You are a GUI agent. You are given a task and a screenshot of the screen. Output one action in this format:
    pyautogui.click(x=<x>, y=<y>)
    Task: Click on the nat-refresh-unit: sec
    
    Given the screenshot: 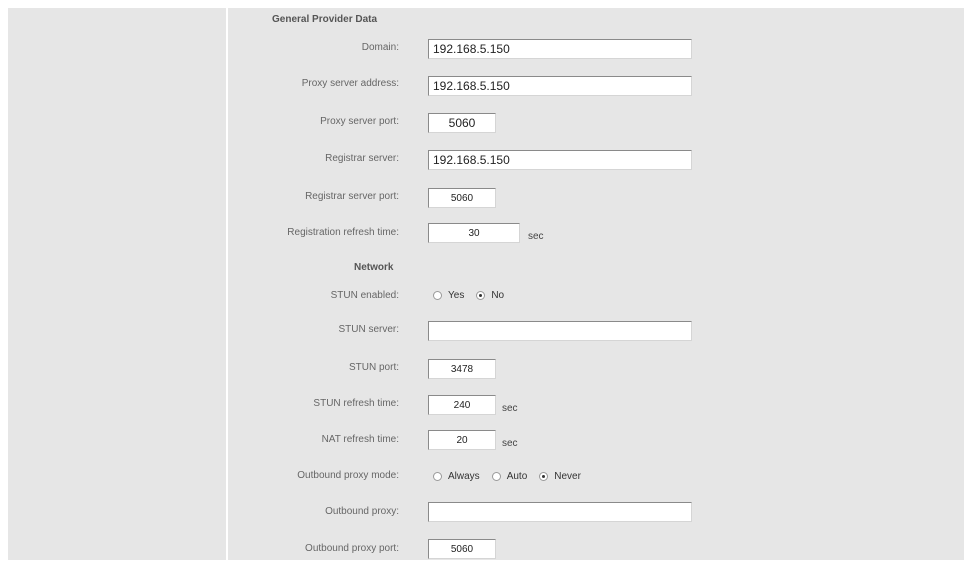 What is the action you would take?
    pyautogui.click(x=510, y=443)
    